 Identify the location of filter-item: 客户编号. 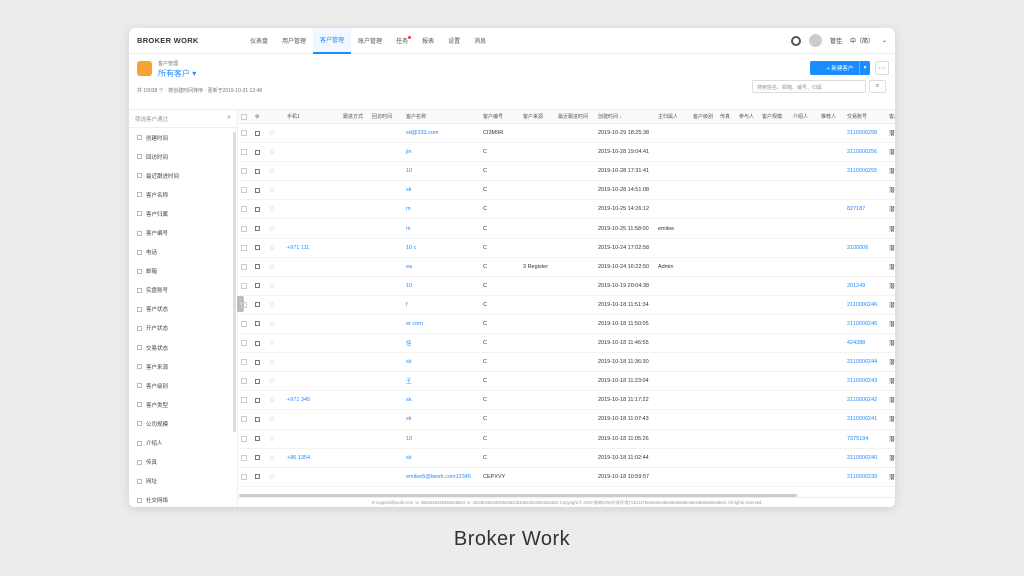
(183, 232).